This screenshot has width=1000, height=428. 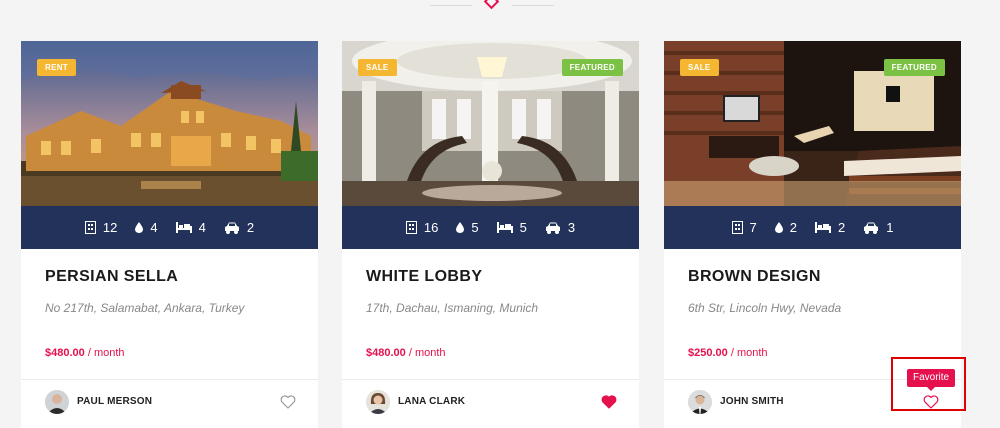 I want to click on property-address: 17th, Dachau, Ismaning, Munich, so click(x=452, y=308).